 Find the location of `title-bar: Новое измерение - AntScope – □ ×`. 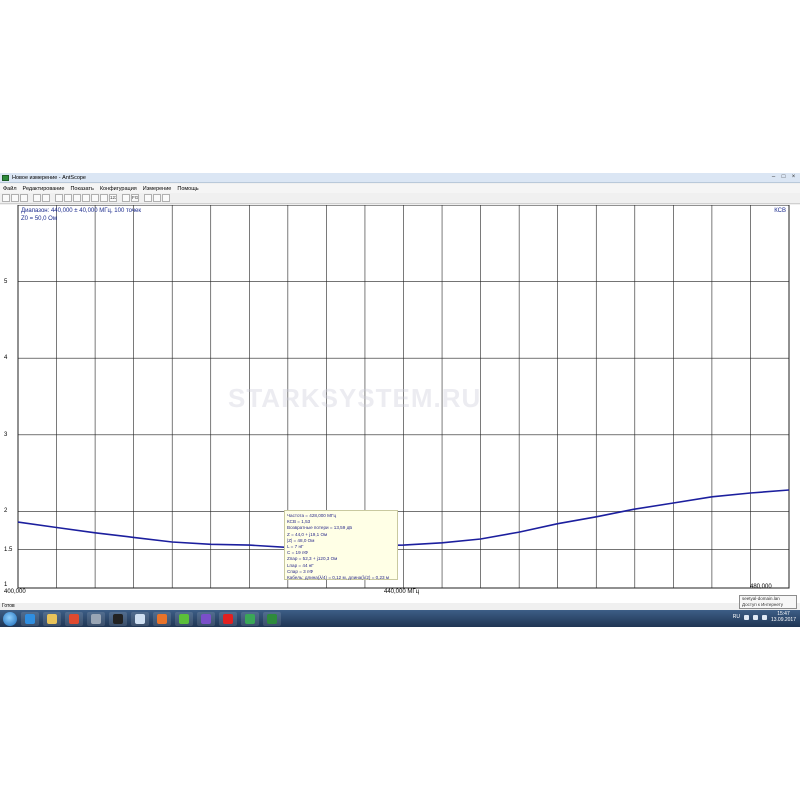

title-bar: Новое измерение - AntScope – □ × is located at coordinates (400, 178).